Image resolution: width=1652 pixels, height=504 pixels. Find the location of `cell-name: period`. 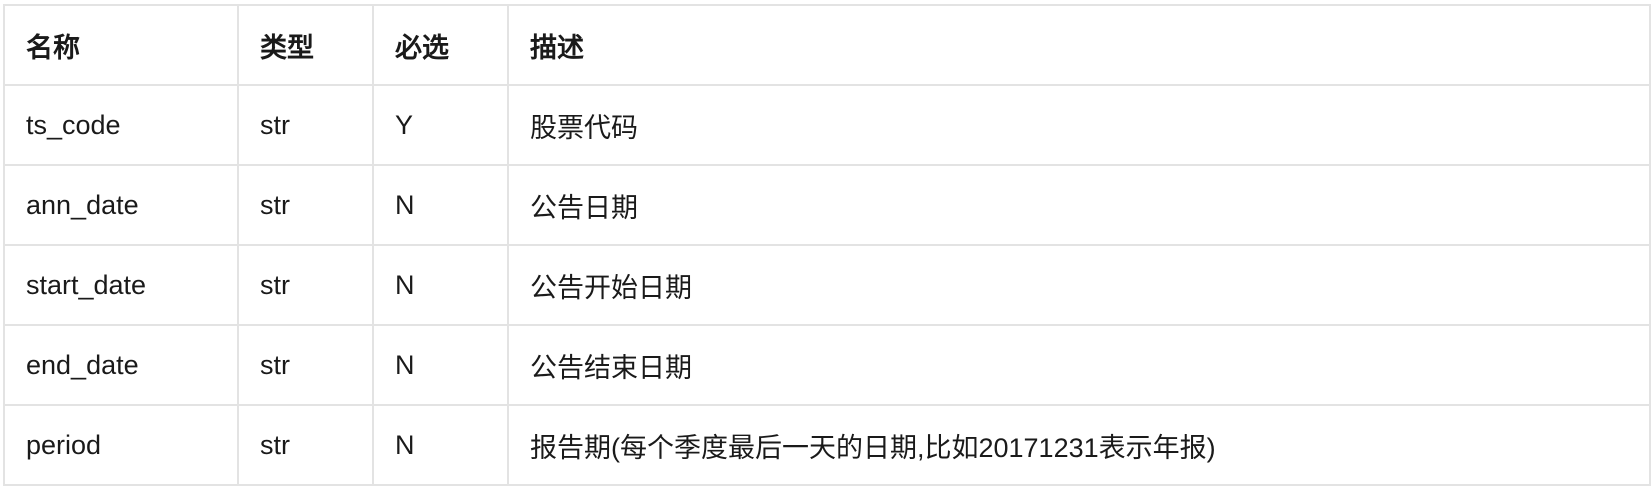

cell-name: period is located at coordinates (121, 445).